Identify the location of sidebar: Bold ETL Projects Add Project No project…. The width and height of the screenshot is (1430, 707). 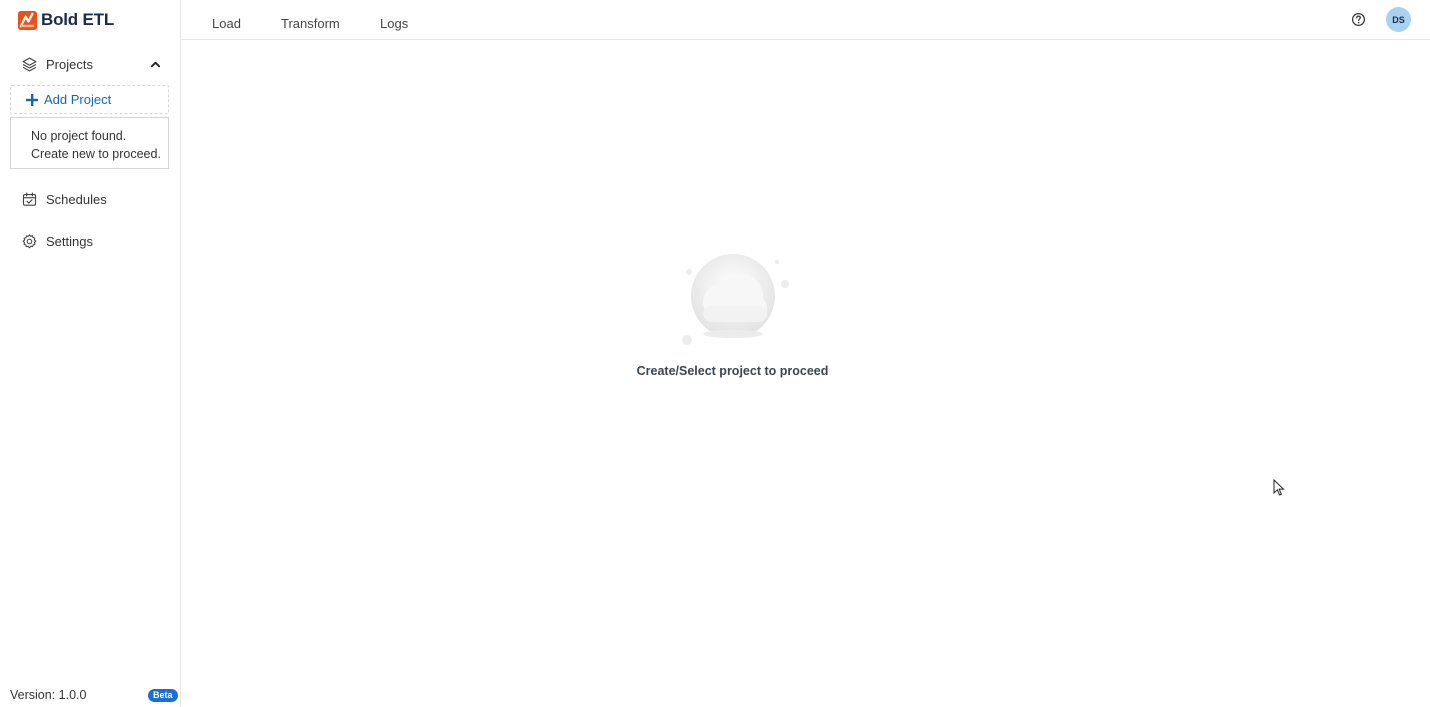
(90, 353).